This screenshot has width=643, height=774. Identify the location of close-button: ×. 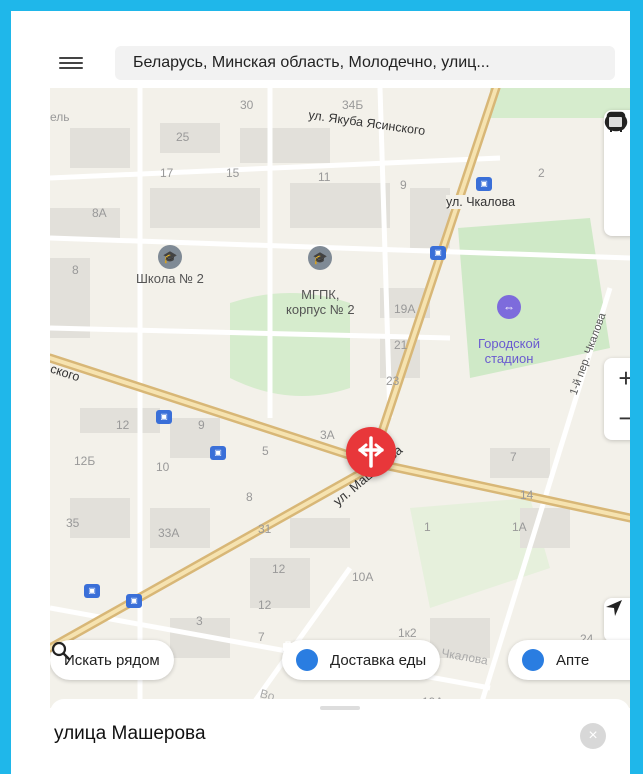
(593, 736).